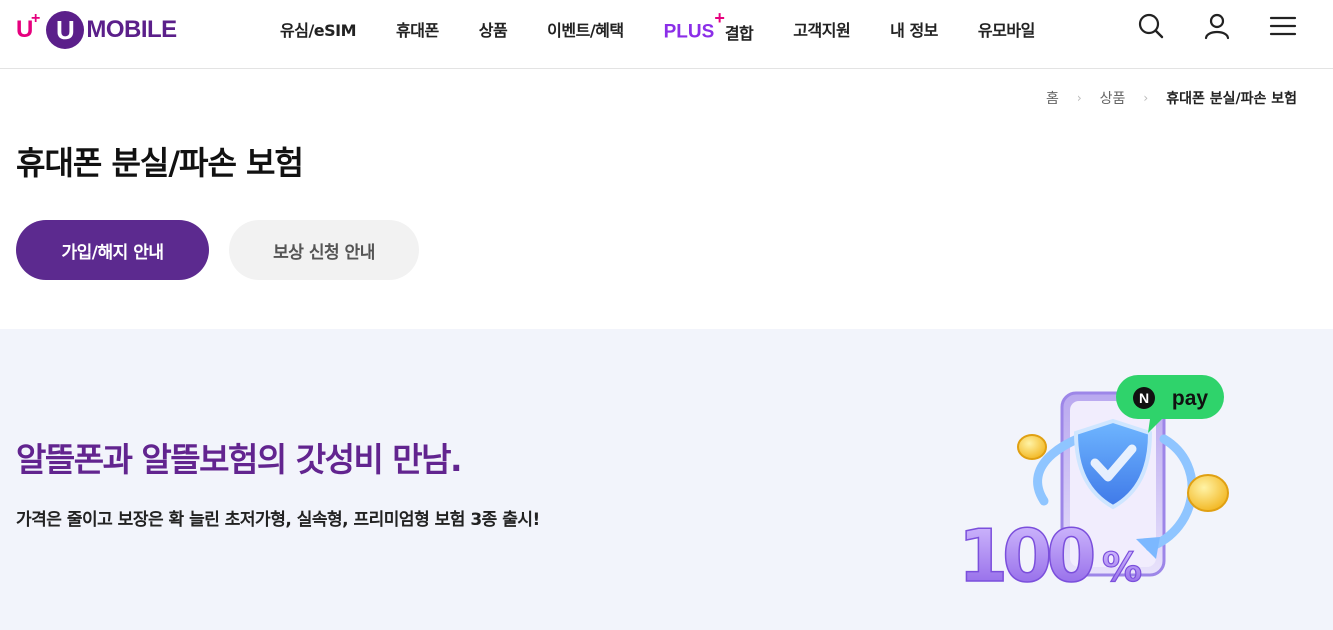 Image resolution: width=1333 pixels, height=630 pixels. Describe the element at coordinates (65, 30) in the screenshot. I see `logo-u-circle: U` at that location.